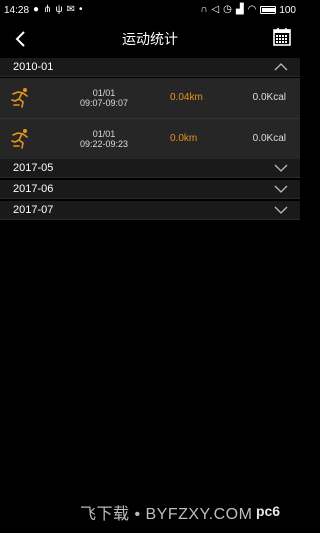 The width and height of the screenshot is (320, 533). What do you see at coordinates (47, 9) in the screenshot?
I see `share-icon: ⋔` at bounding box center [47, 9].